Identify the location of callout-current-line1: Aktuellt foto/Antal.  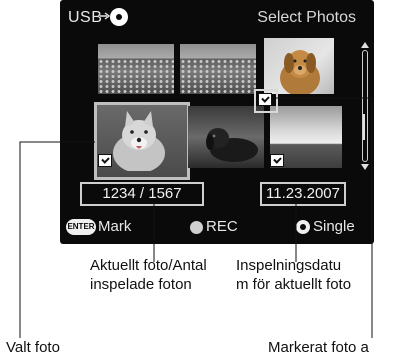
(148, 265).